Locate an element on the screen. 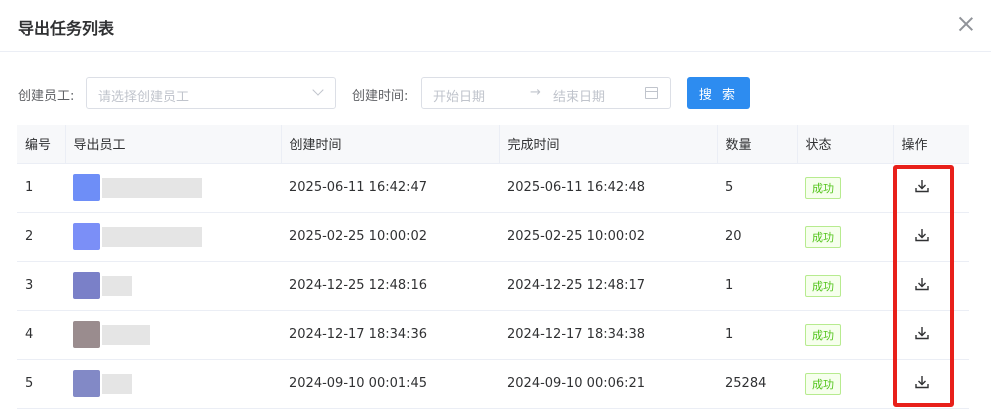 The image size is (991, 413). cell-count: 20 is located at coordinates (757, 237).